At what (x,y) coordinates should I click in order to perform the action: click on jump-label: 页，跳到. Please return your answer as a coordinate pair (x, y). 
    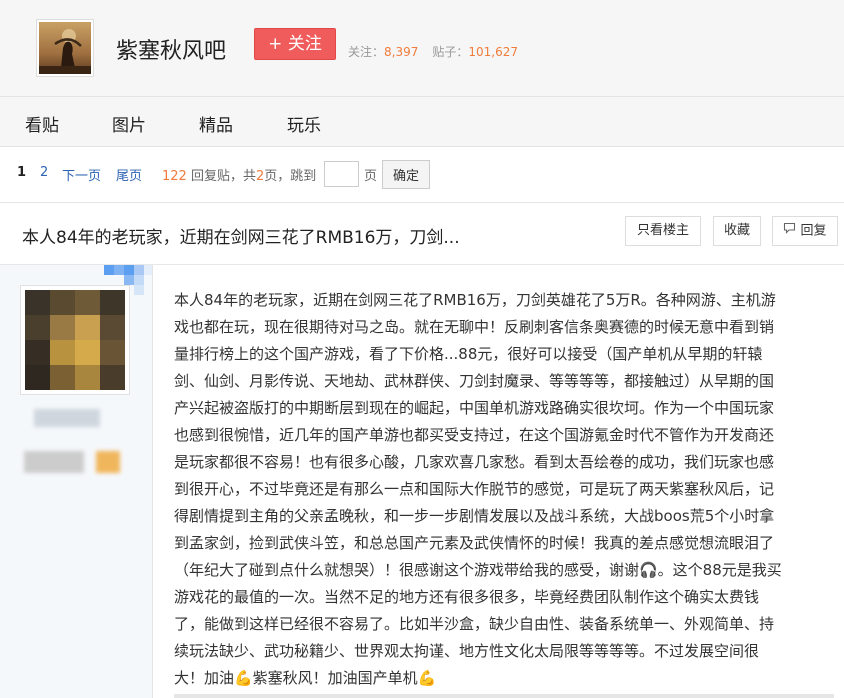
    Looking at the image, I should click on (290, 176).